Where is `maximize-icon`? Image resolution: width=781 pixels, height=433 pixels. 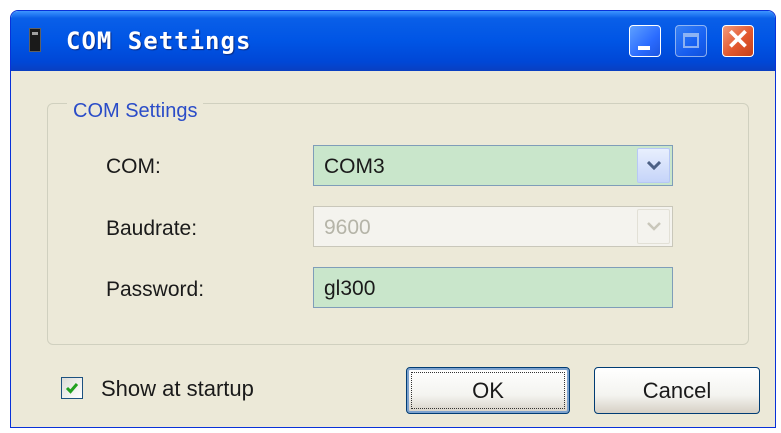
maximize-icon is located at coordinates (691, 40).